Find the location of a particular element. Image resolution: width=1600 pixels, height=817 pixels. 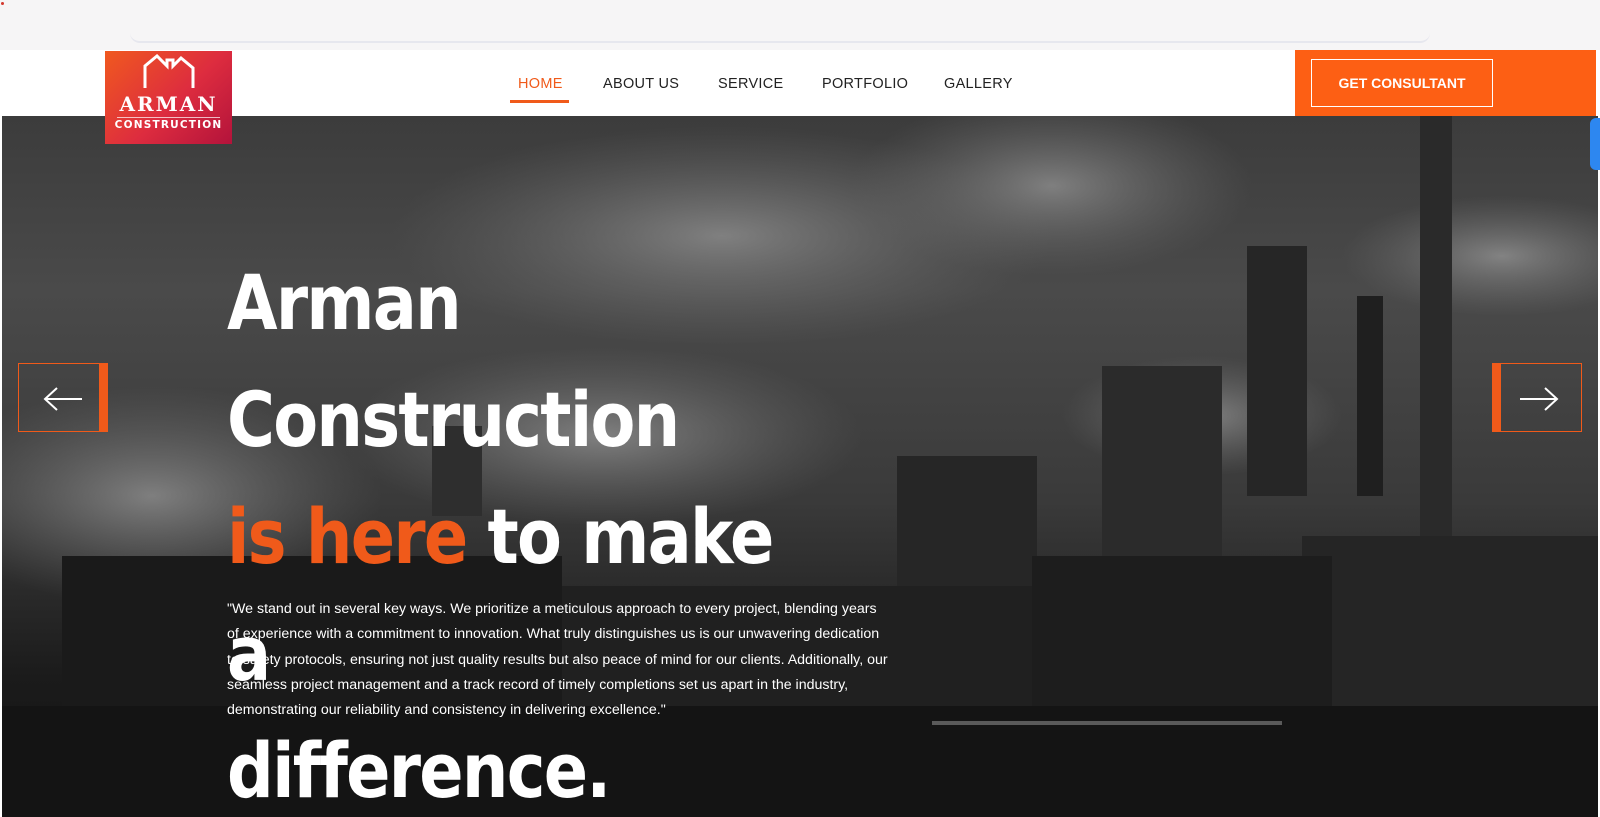

indicator-dot is located at coordinates (2, 3).